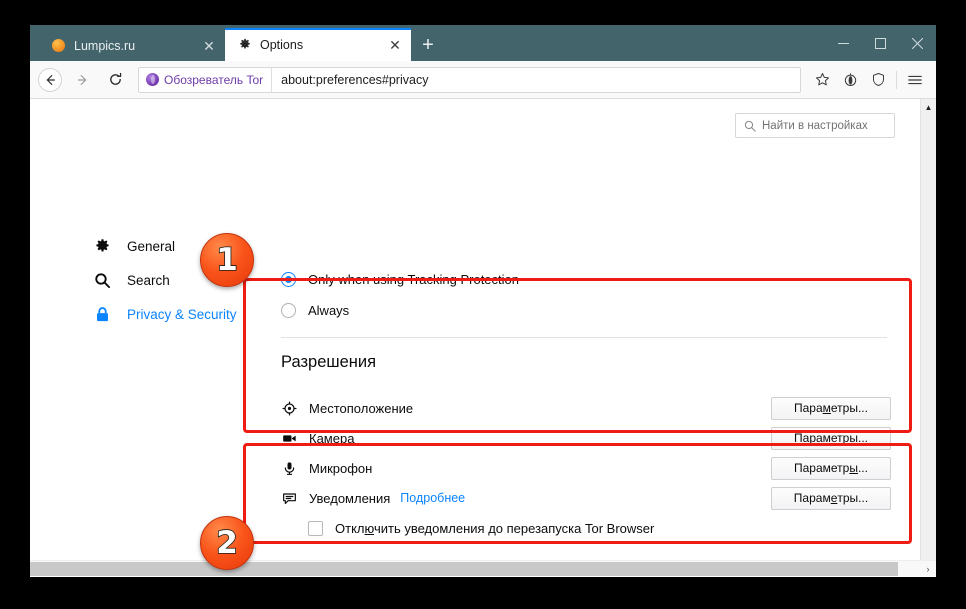 The image size is (966, 609). What do you see at coordinates (464, 569) in the screenshot?
I see `horizontal-scroll-thumb` at bounding box center [464, 569].